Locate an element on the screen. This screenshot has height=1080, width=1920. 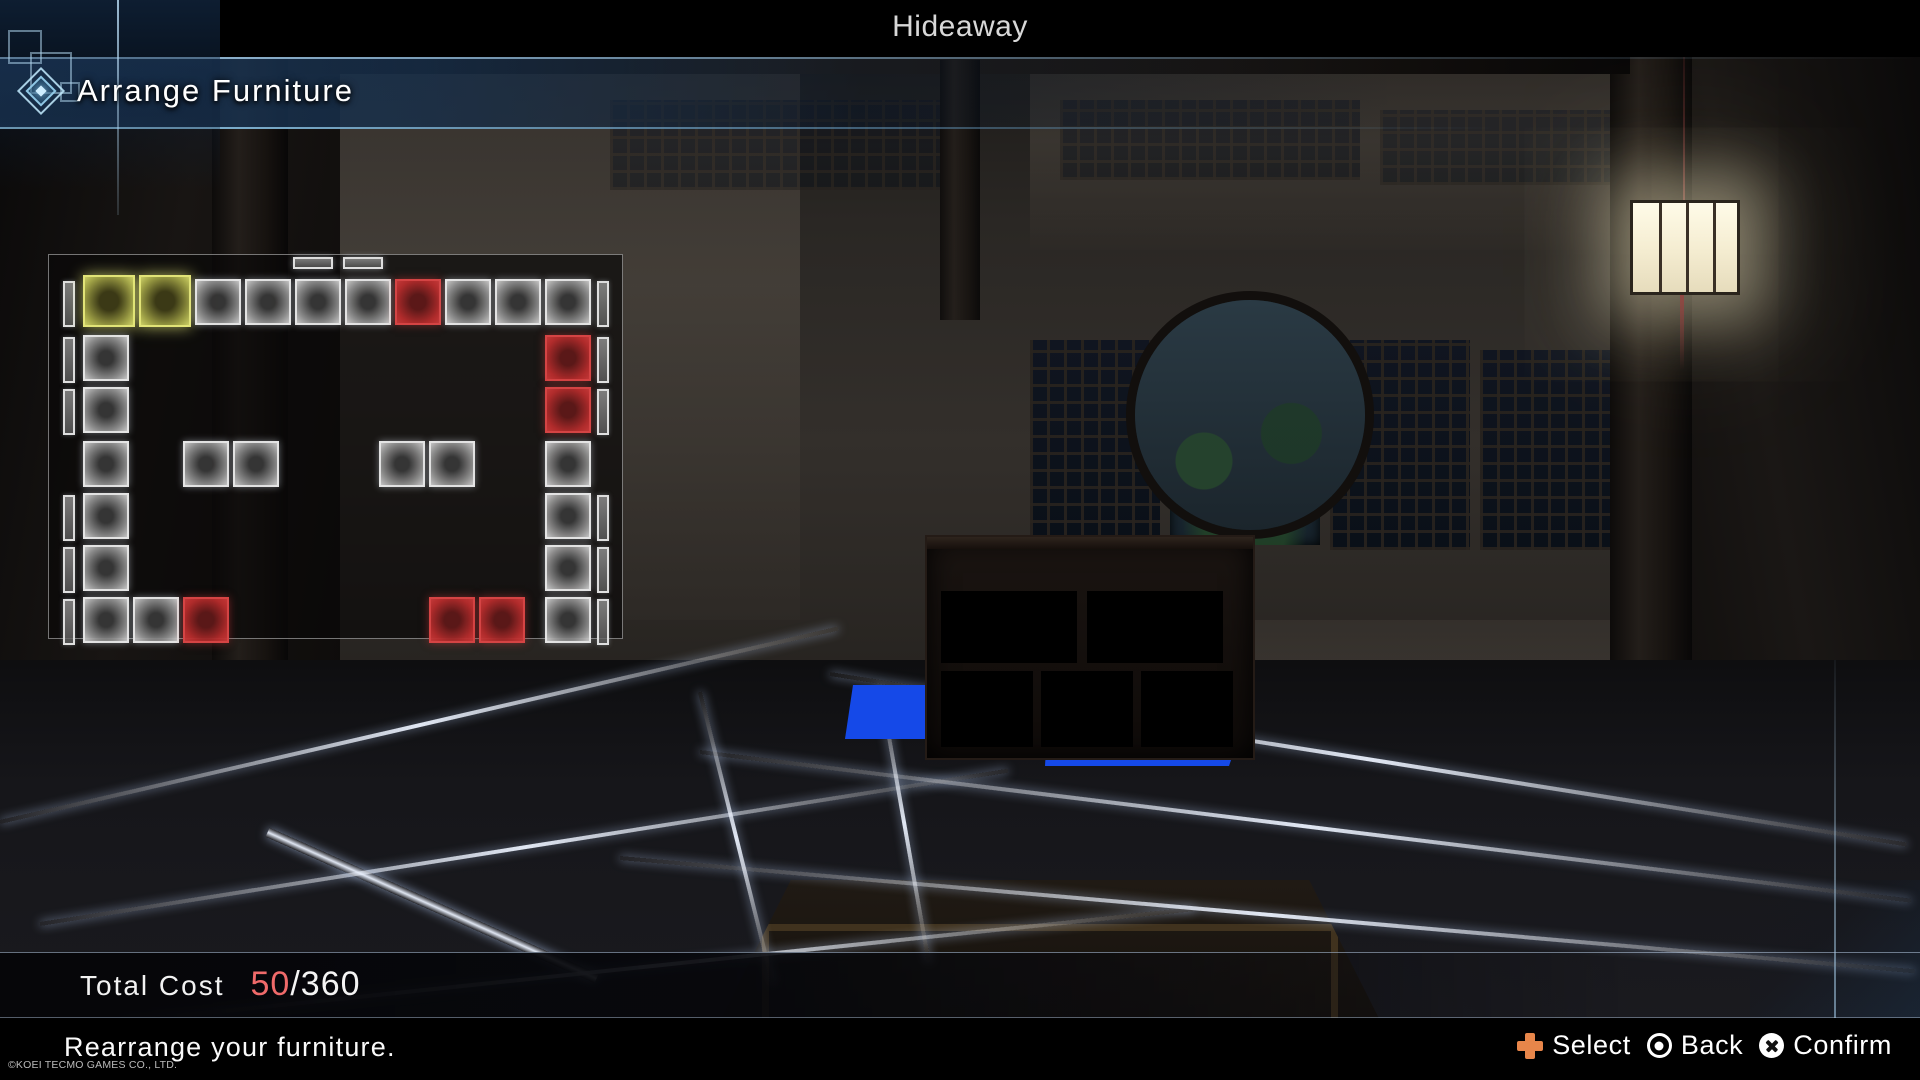
room-grid-panel is located at coordinates (335, 449).